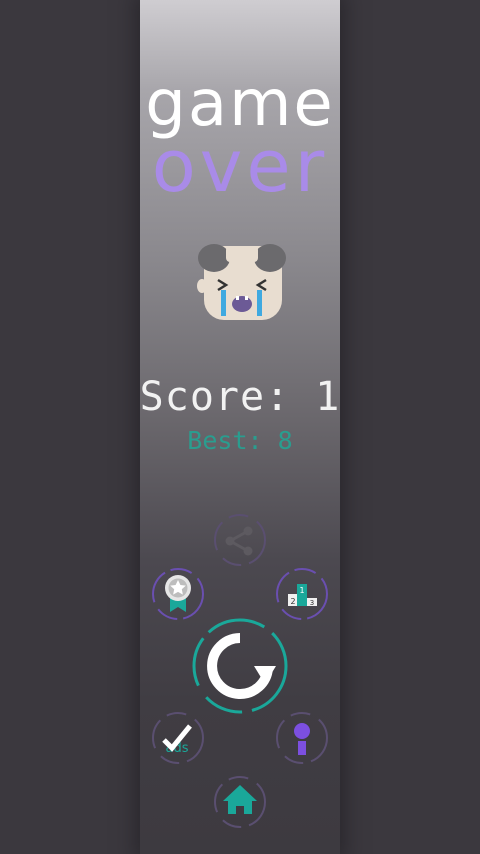 The width and height of the screenshot is (480, 854). I want to click on best-value: 8, so click(285, 440).